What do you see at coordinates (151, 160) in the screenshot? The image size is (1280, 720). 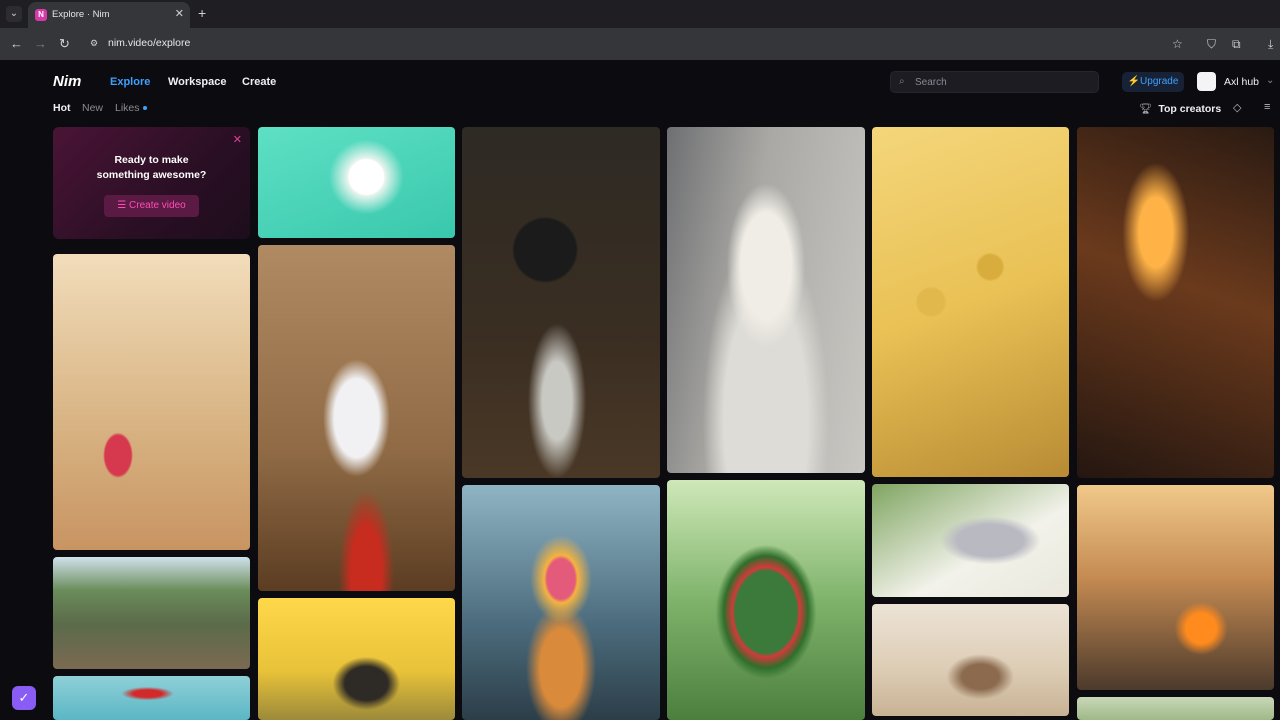 I see `promo-line-1: Ready to make` at bounding box center [151, 160].